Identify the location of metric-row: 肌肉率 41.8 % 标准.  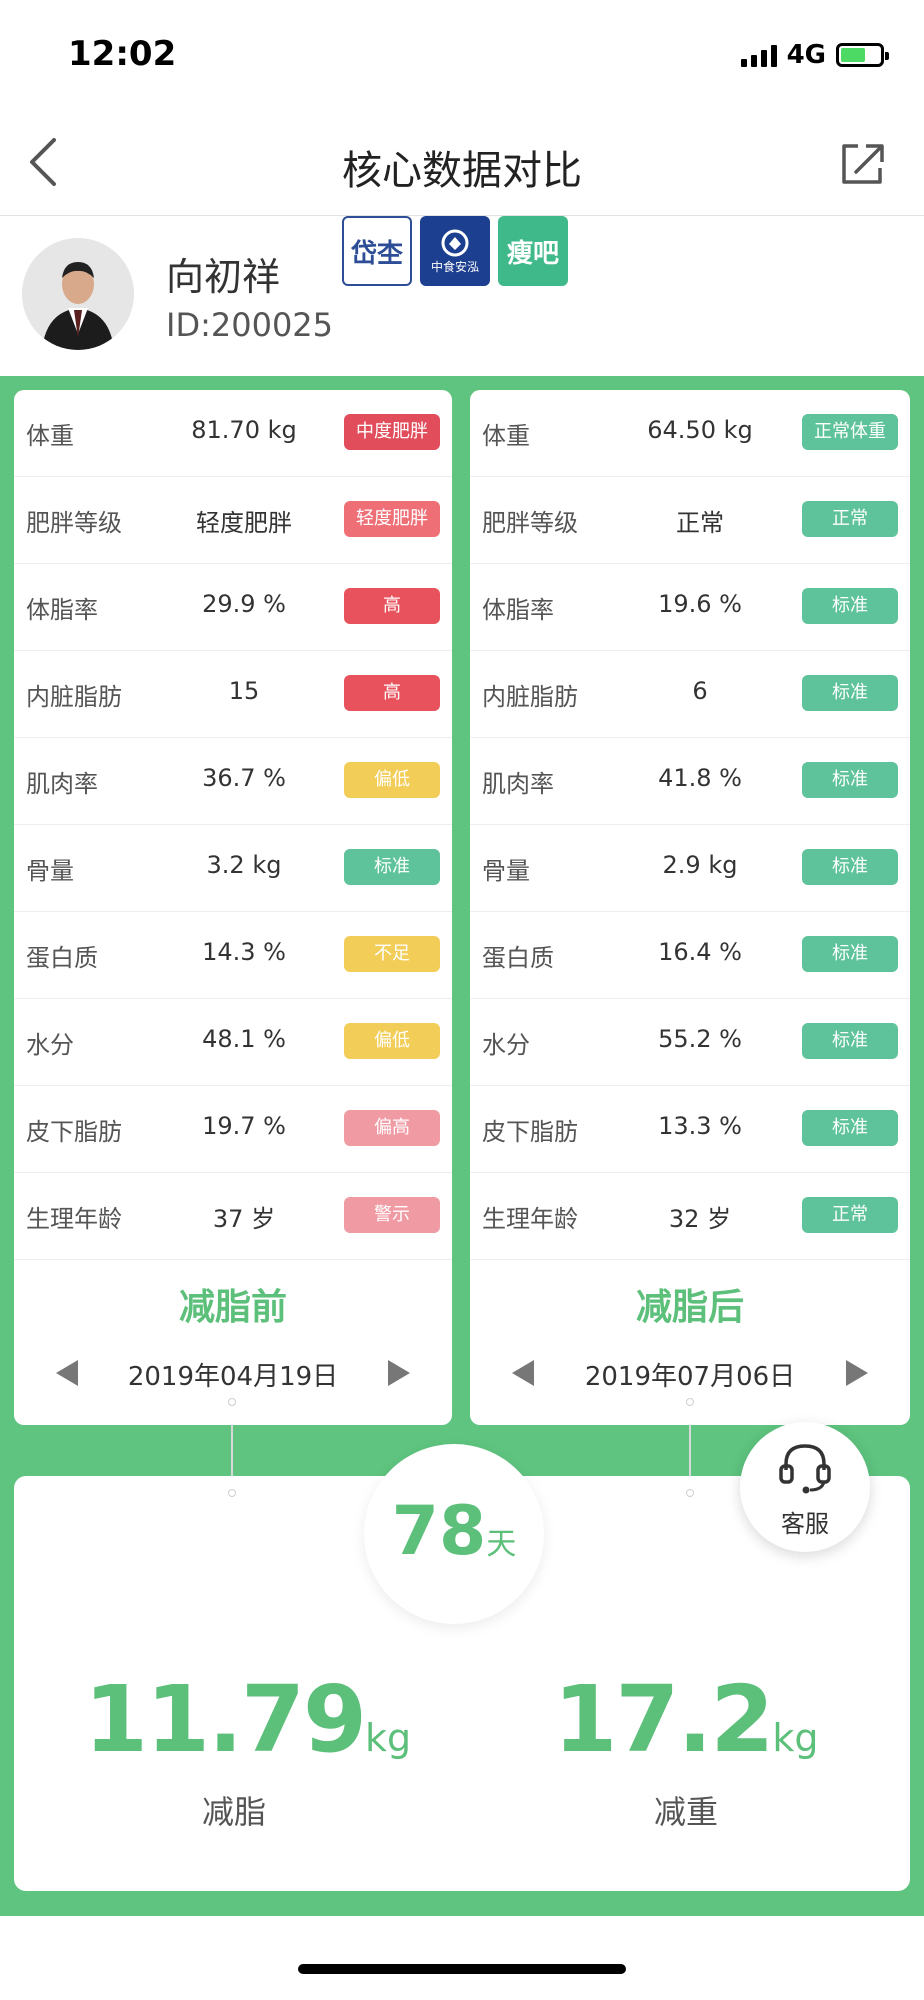
(690, 781).